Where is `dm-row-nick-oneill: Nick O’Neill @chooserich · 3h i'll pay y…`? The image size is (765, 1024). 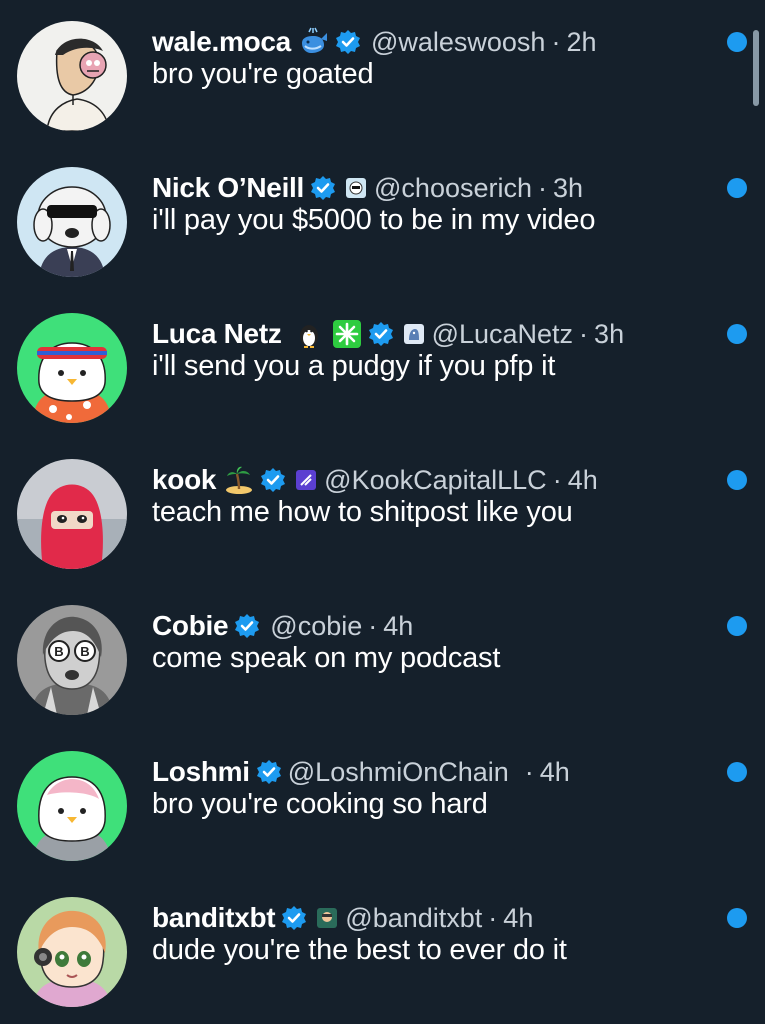
dm-row-nick-oneill: Nick O’Neill @chooserich · 3h i'll pay y… is located at coordinates (382, 219).